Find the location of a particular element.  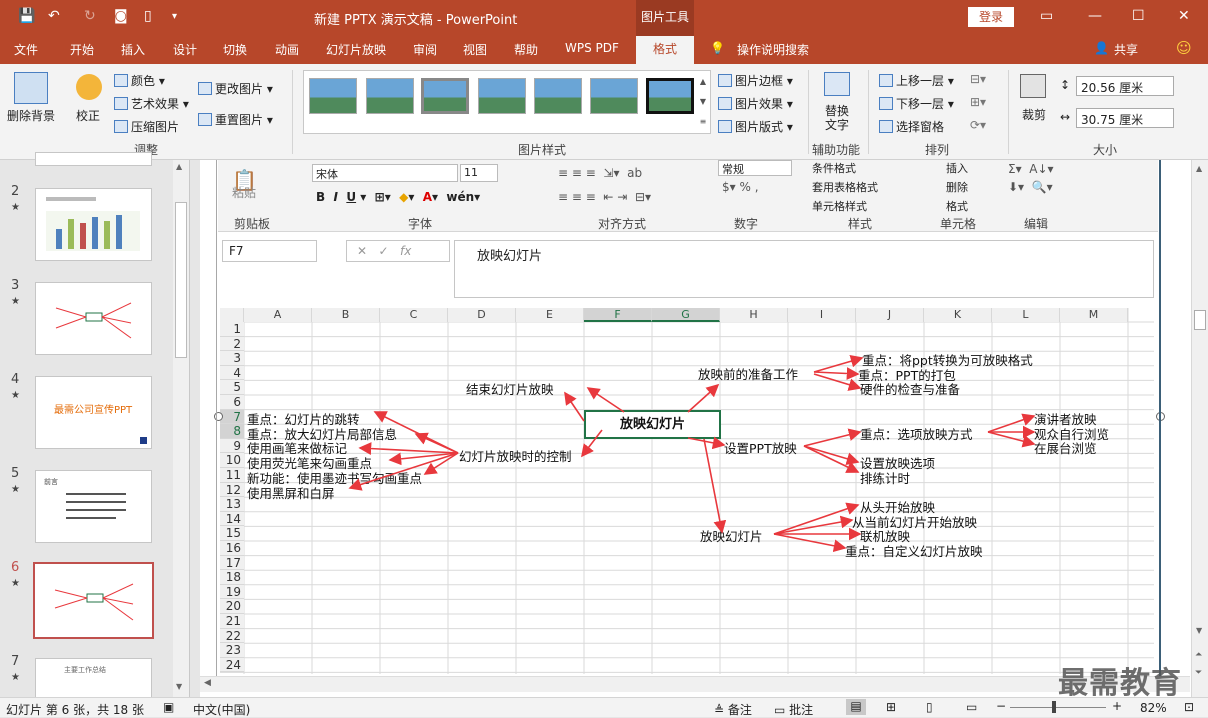

slide-thumbnail-active is located at coordinates (93, 600).